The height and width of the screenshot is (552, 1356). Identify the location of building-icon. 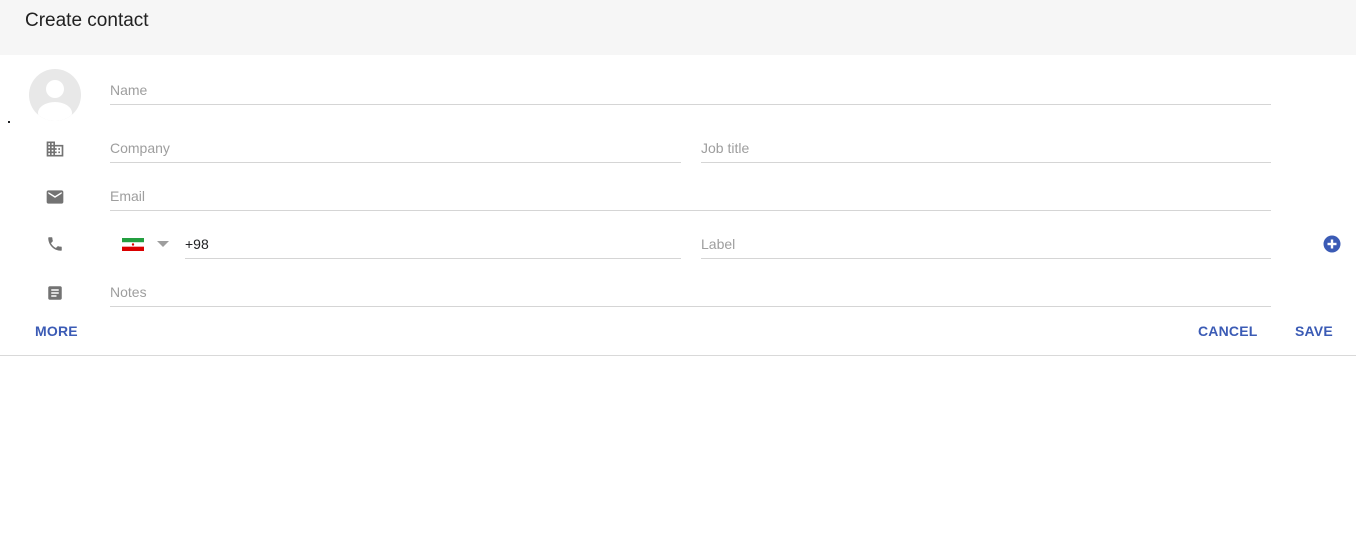
(55, 149).